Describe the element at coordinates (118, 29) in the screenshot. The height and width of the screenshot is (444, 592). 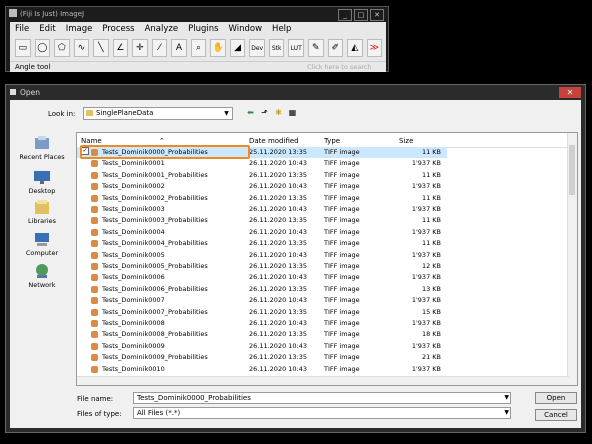
I see `menu-process: Process` at that location.